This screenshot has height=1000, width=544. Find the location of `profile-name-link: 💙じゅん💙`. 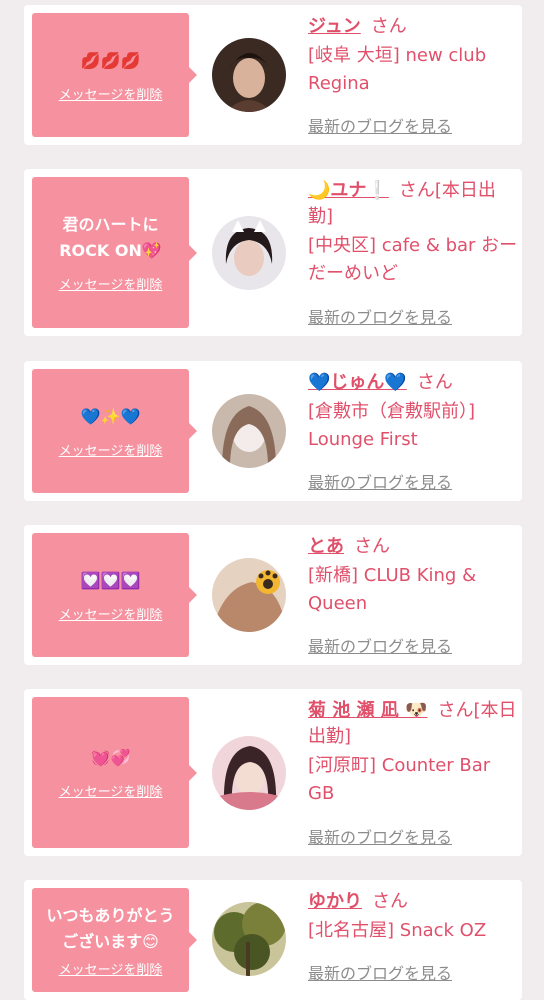

profile-name-link: 💙じゅん💙 is located at coordinates (357, 382).